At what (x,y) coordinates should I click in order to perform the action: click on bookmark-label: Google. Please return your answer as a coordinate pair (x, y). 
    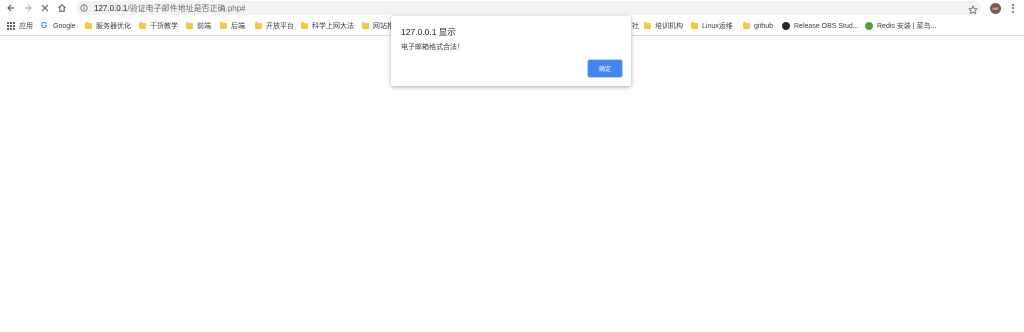
    Looking at the image, I should click on (64, 26).